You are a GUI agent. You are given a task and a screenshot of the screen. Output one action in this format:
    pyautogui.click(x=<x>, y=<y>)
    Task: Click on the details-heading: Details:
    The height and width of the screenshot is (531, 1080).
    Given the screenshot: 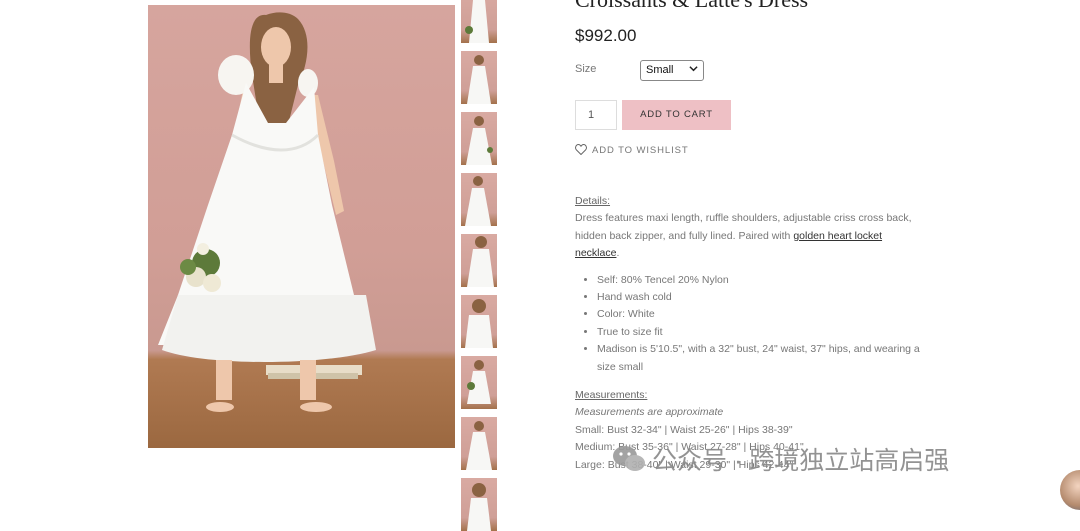 What is the action you would take?
    pyautogui.click(x=593, y=201)
    